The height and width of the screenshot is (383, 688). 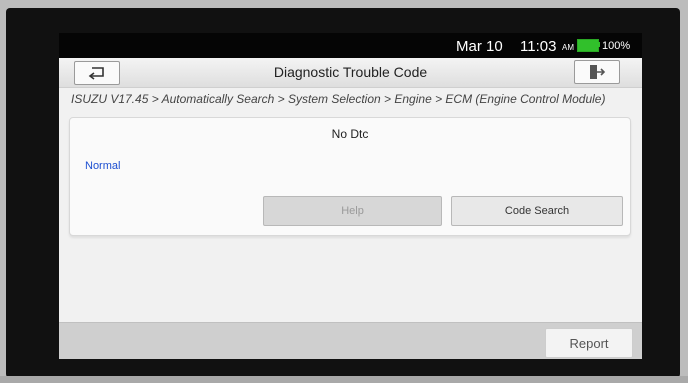 I want to click on result-title: No Dtc, so click(x=350, y=134).